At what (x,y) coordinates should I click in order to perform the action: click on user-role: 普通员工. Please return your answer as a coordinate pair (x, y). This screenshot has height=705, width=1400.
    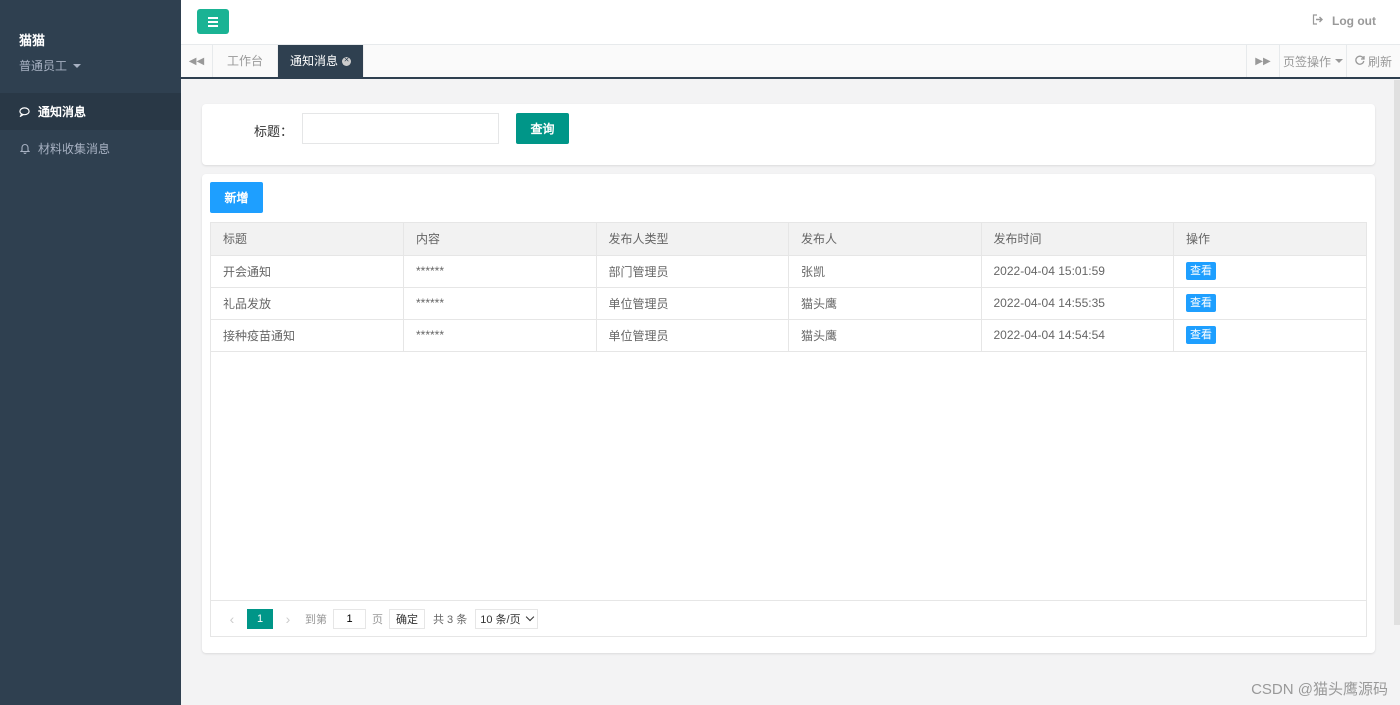
    Looking at the image, I should click on (43, 66).